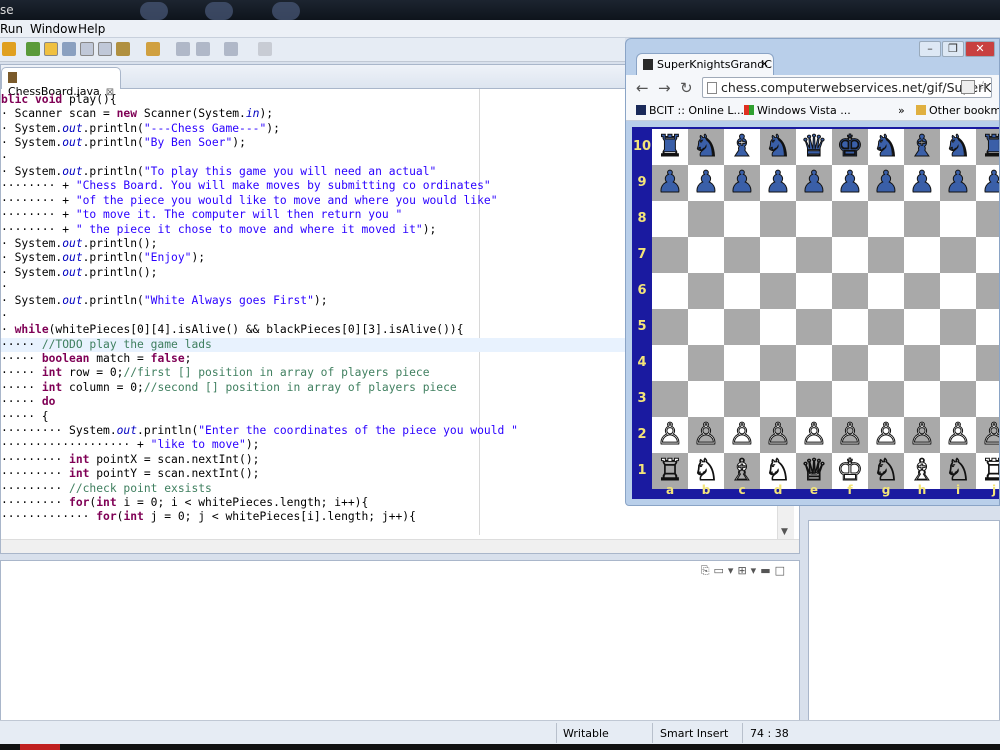 This screenshot has height=750, width=1000. What do you see at coordinates (742, 147) in the screenshot?
I see `black-piece: ♝` at bounding box center [742, 147].